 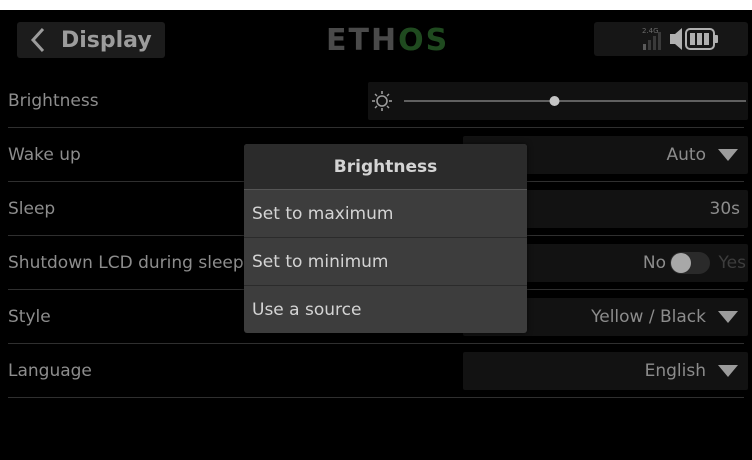 What do you see at coordinates (725, 209) in the screenshot?
I see `sleep-value: 30s` at bounding box center [725, 209].